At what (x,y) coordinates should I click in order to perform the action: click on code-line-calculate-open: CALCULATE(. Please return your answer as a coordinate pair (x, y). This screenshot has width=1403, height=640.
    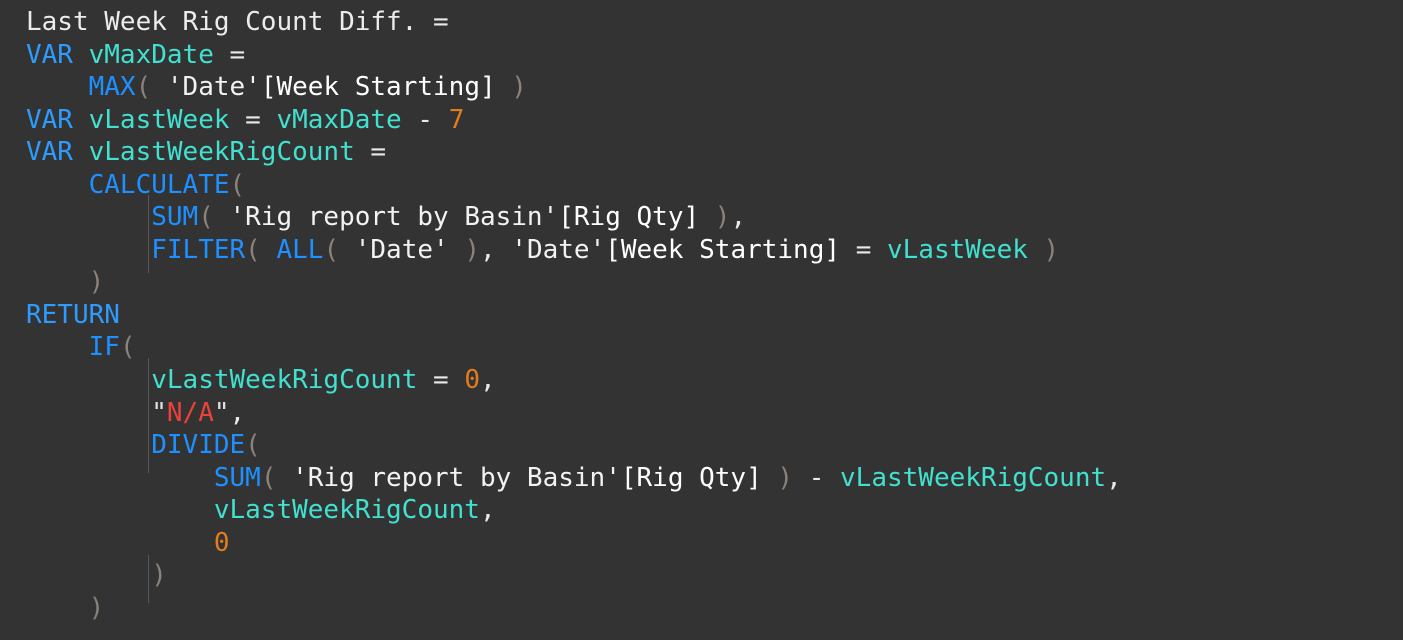
    Looking at the image, I should click on (714, 185).